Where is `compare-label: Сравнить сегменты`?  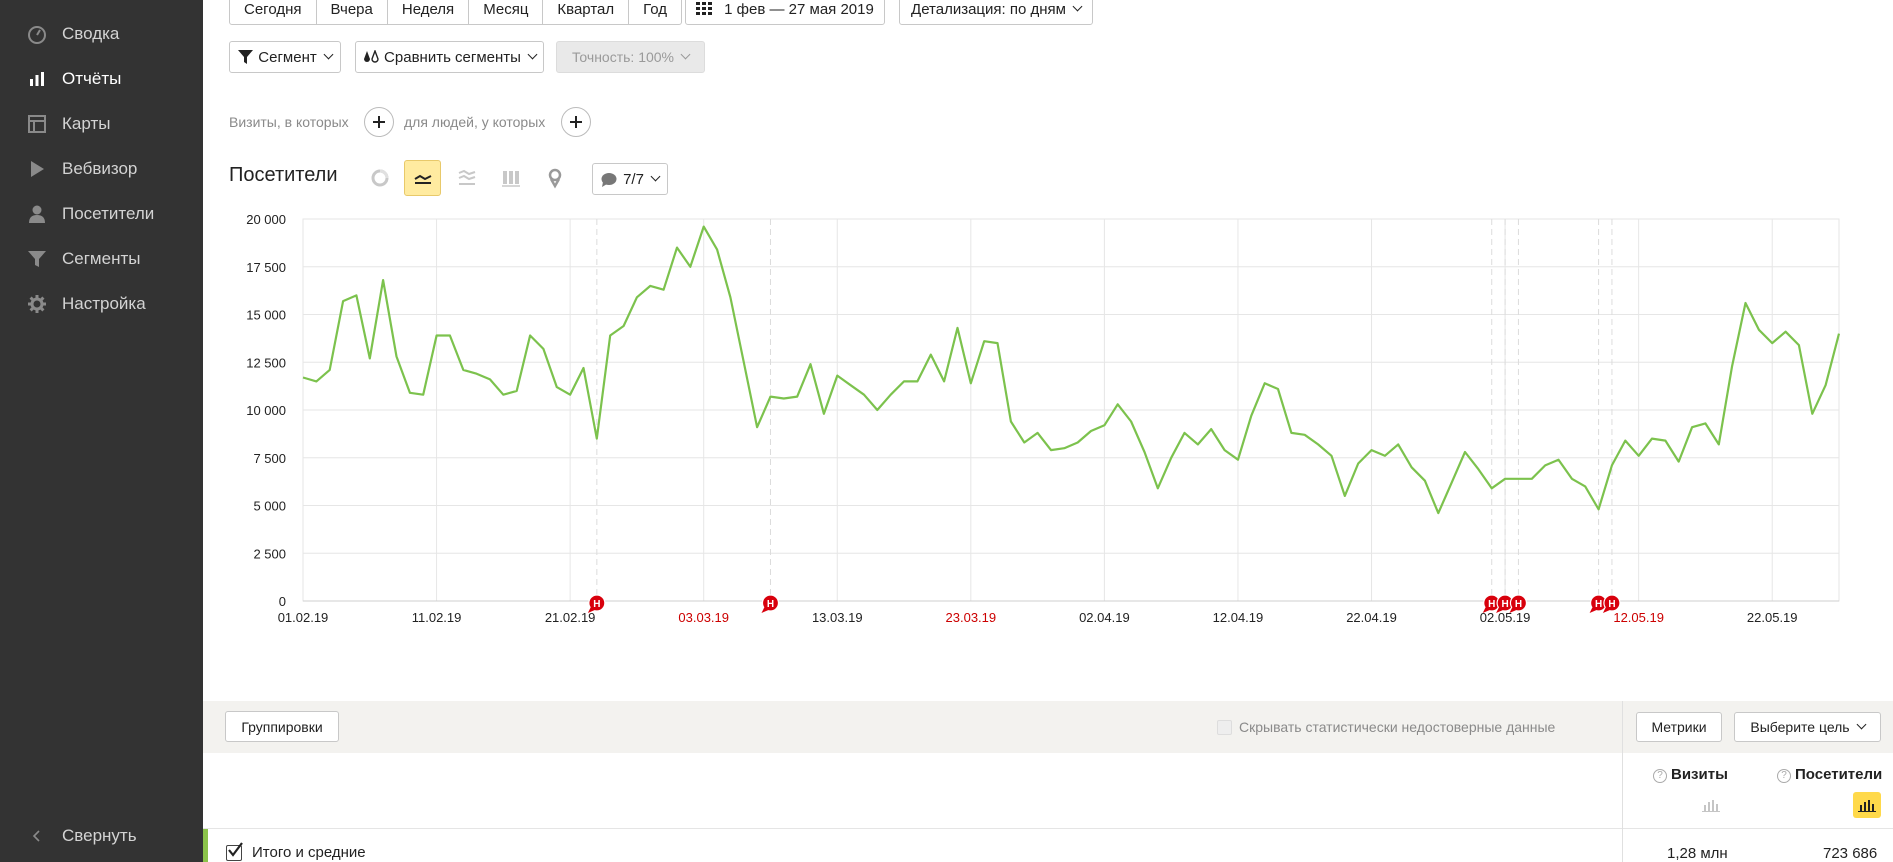
compare-label: Сравнить сегменты is located at coordinates (452, 57).